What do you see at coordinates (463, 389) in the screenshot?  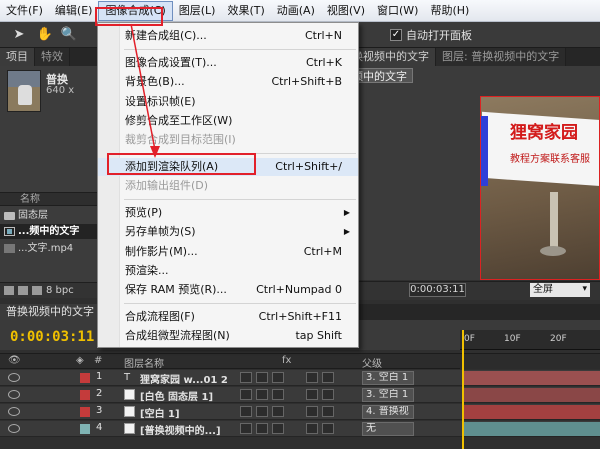 I see `playhead` at bounding box center [463, 389].